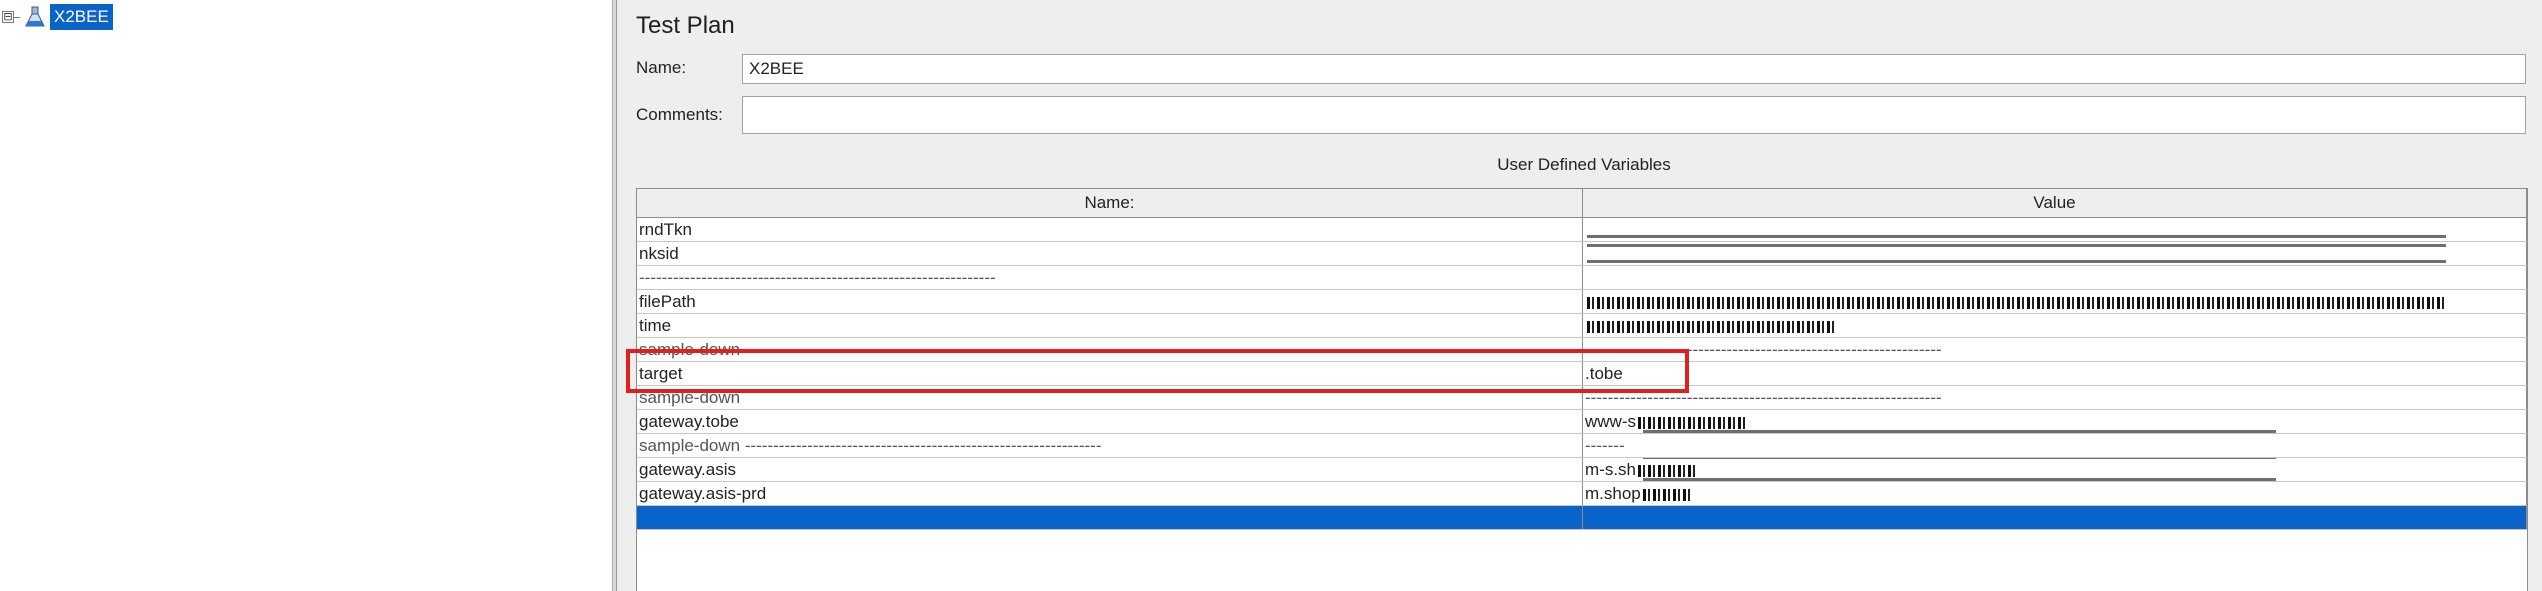 This screenshot has width=2542, height=591. What do you see at coordinates (1110, 325) in the screenshot?
I see `variable-name-cell: time` at bounding box center [1110, 325].